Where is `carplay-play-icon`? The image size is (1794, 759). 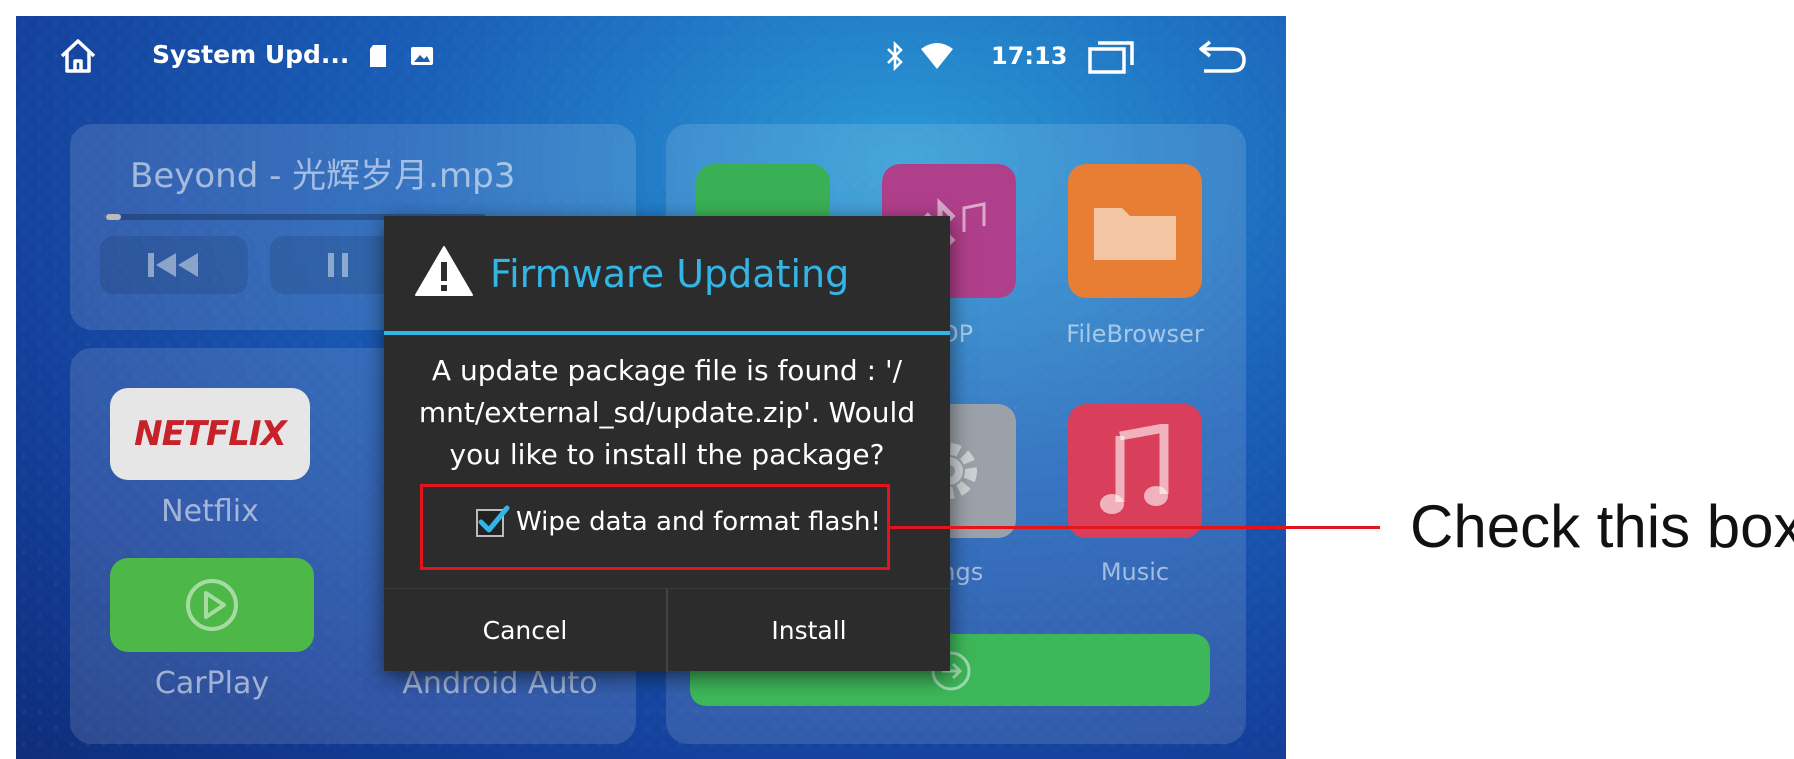
carplay-play-icon is located at coordinates (212, 605).